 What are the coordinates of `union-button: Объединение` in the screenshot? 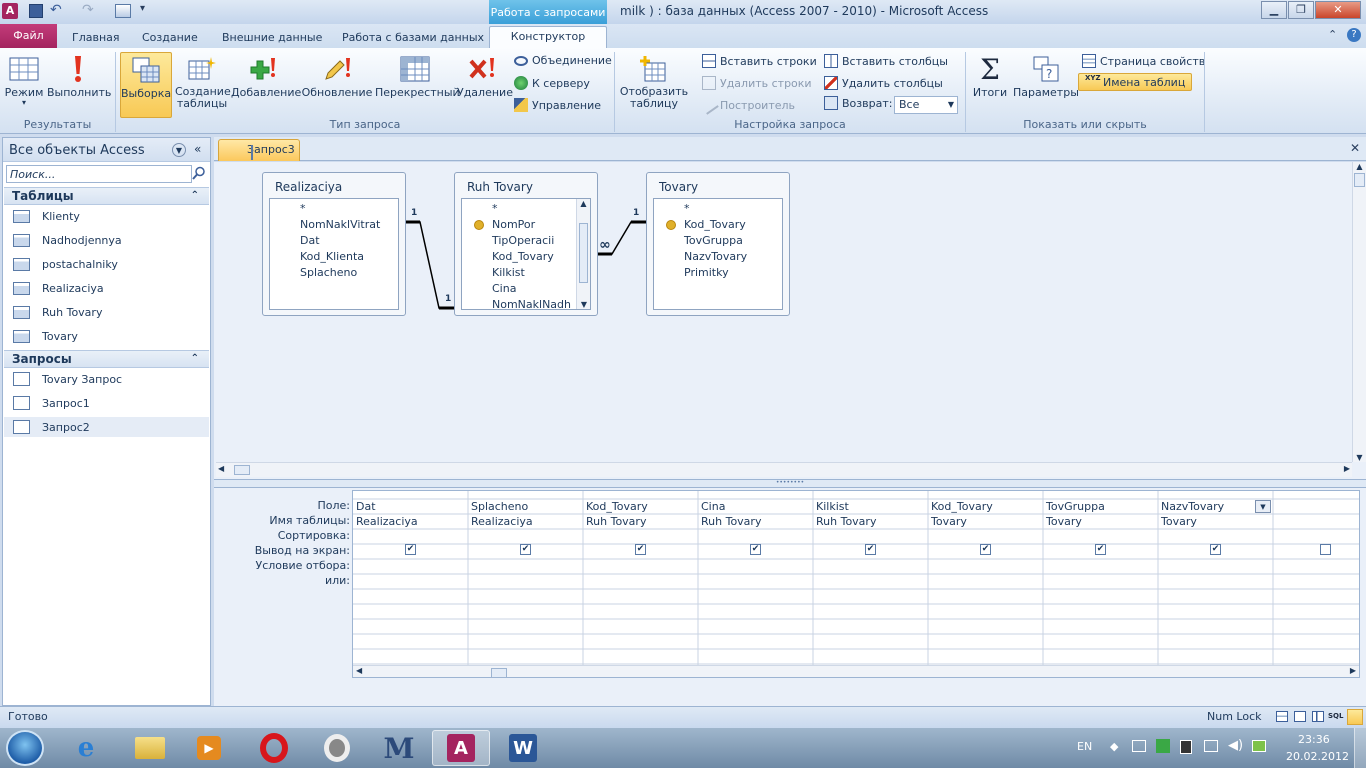 It's located at (563, 60).